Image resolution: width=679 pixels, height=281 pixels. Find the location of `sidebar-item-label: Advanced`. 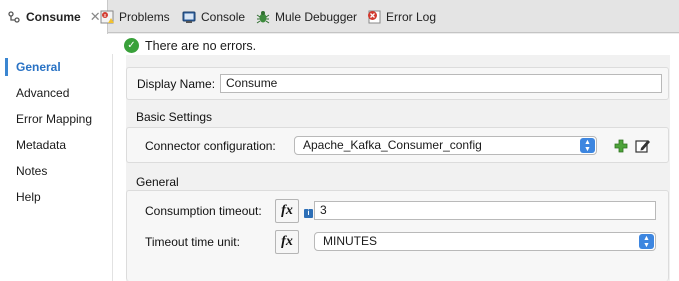

sidebar-item-label: Advanced is located at coordinates (43, 93).